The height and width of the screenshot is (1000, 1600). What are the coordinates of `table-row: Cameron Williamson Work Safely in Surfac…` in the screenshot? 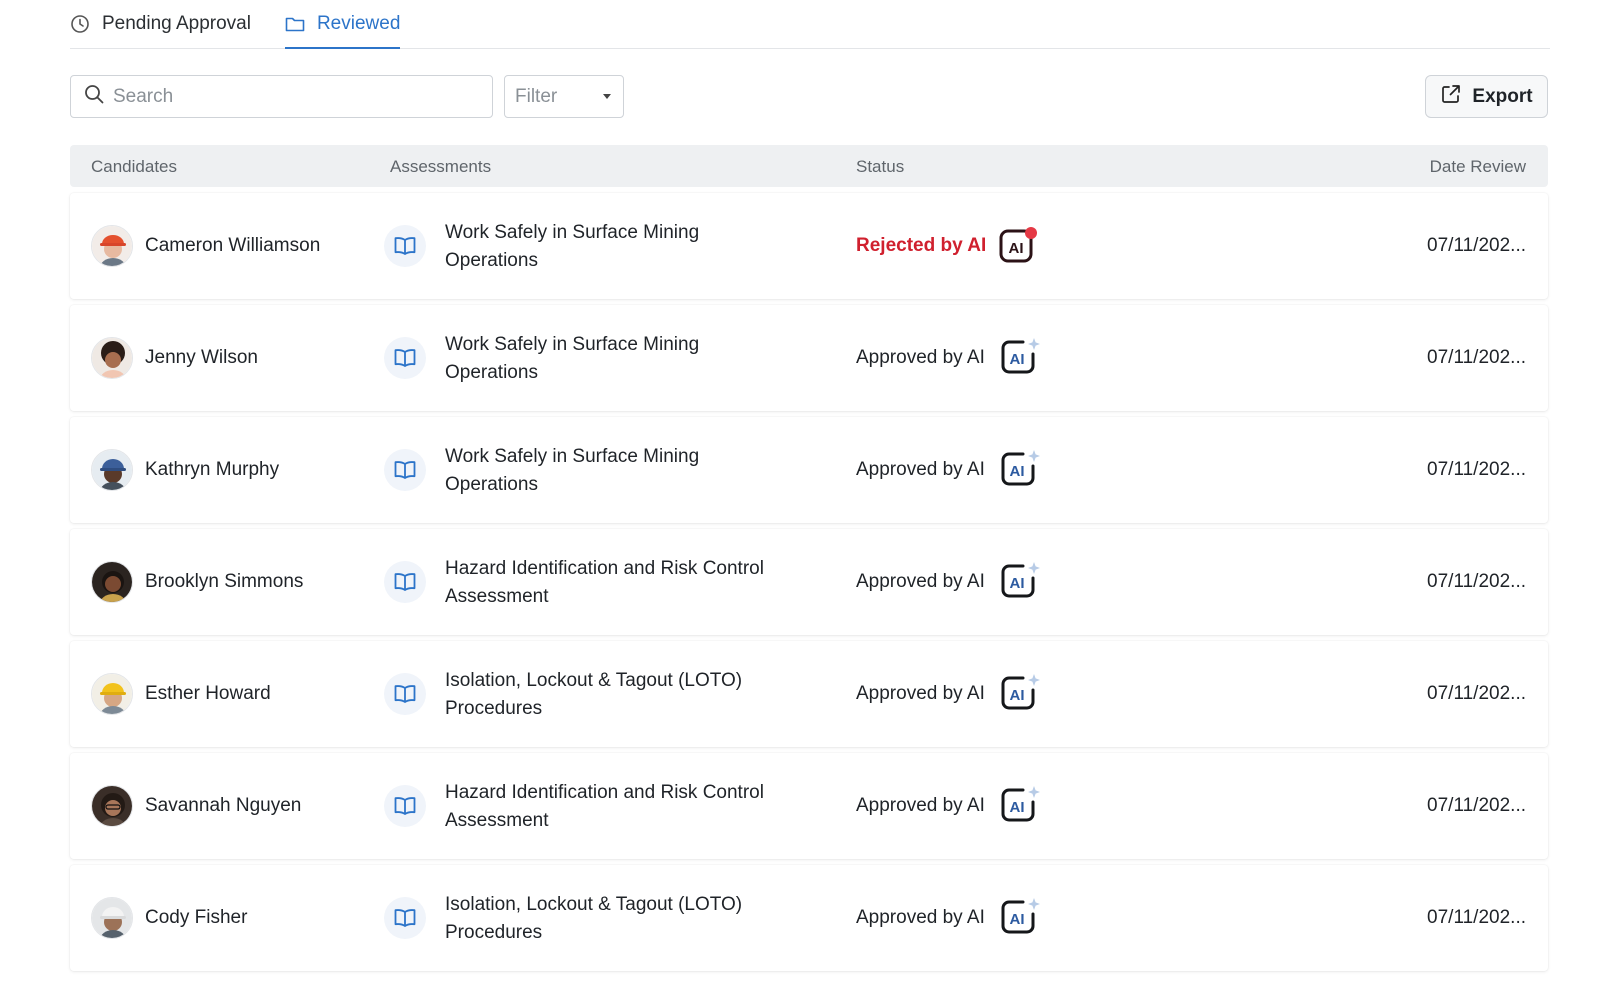 It's located at (809, 246).